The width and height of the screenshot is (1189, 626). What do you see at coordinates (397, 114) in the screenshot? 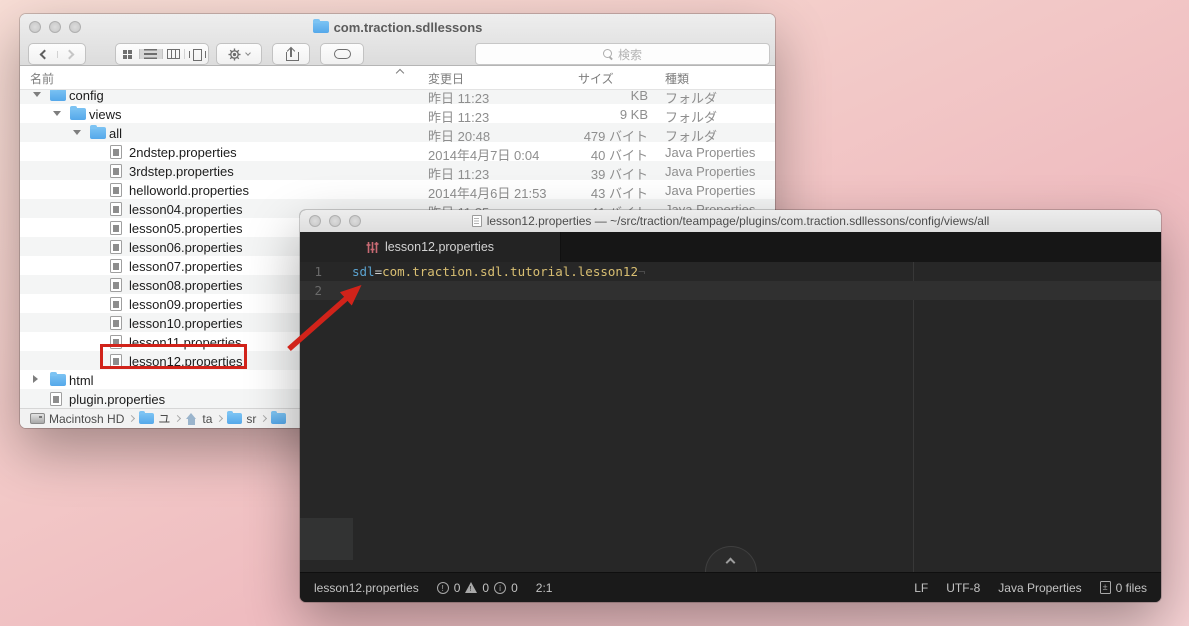
I see `file-row-views: views 昨日 11:23 9 KB フォルダ` at bounding box center [397, 114].